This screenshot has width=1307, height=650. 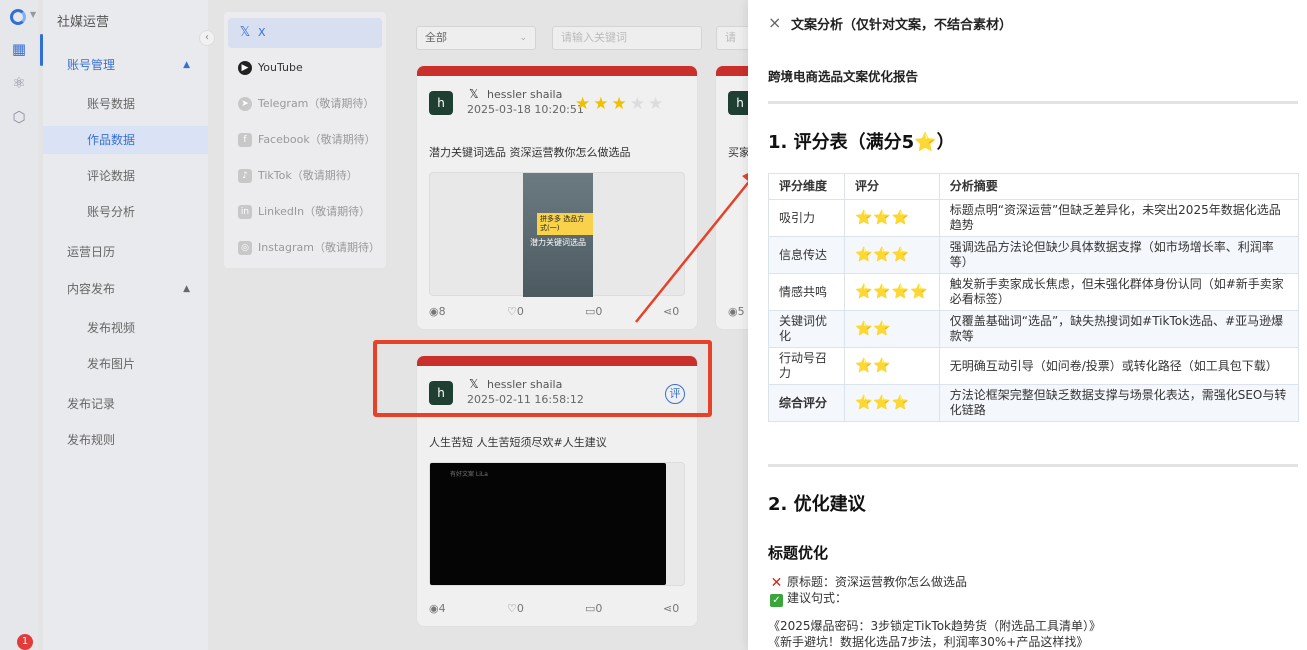 What do you see at coordinates (19, 49) in the screenshot?
I see `grid-apps-icon: ▦` at bounding box center [19, 49].